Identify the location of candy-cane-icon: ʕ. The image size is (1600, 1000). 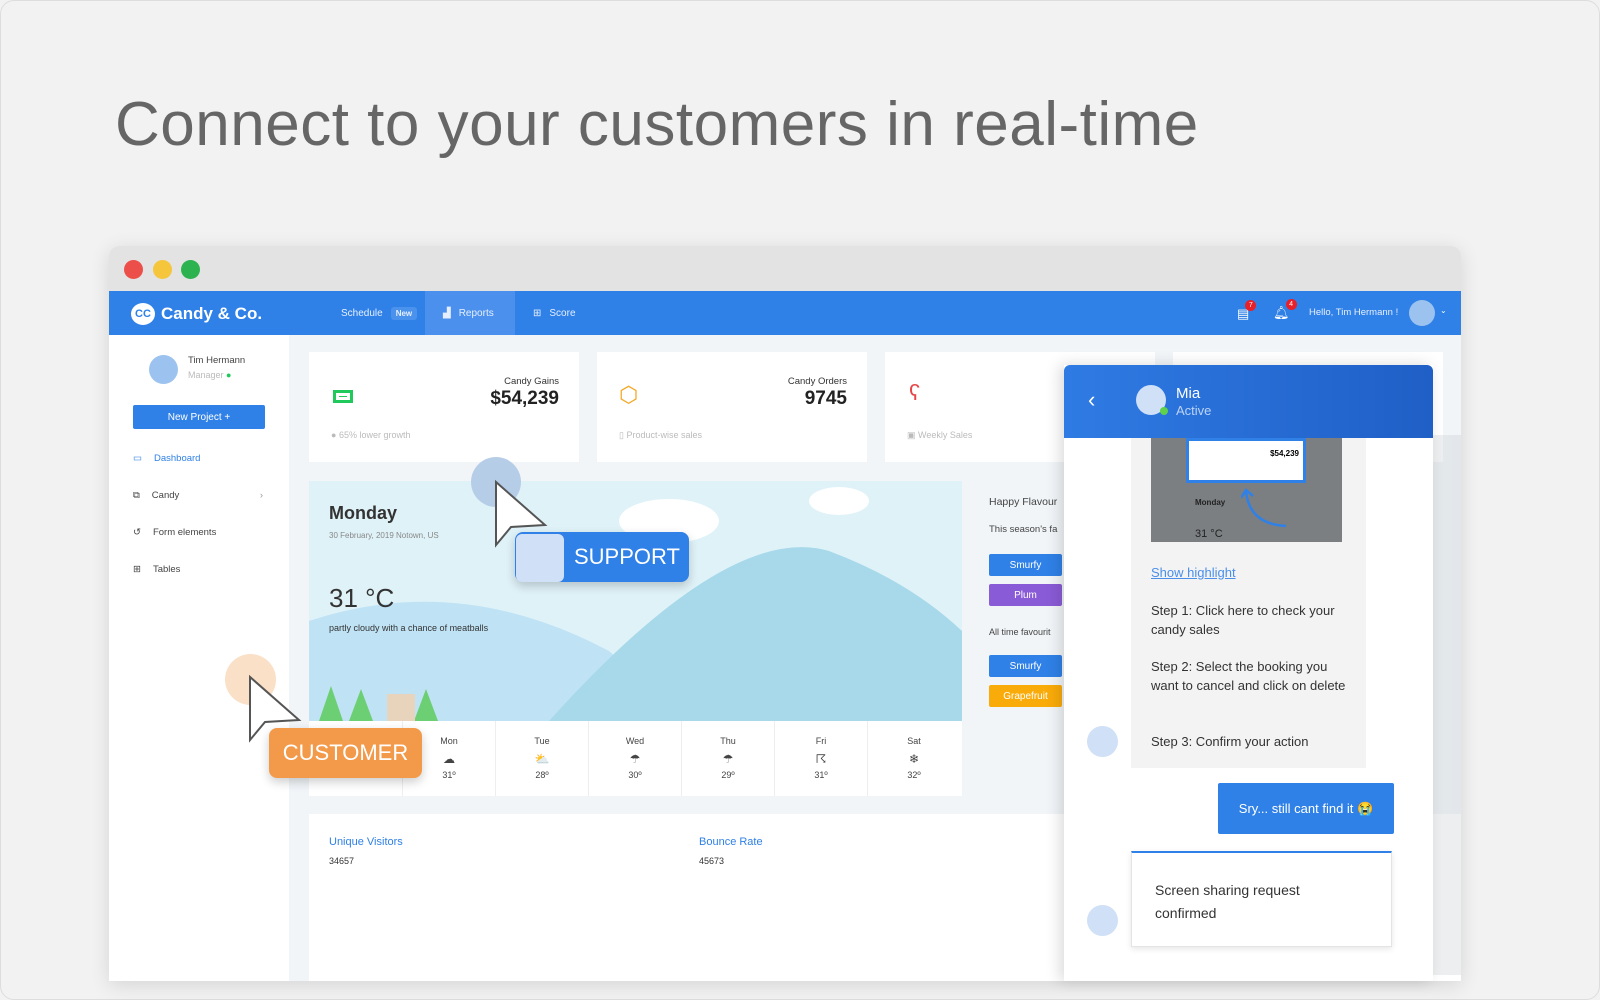
(914, 392).